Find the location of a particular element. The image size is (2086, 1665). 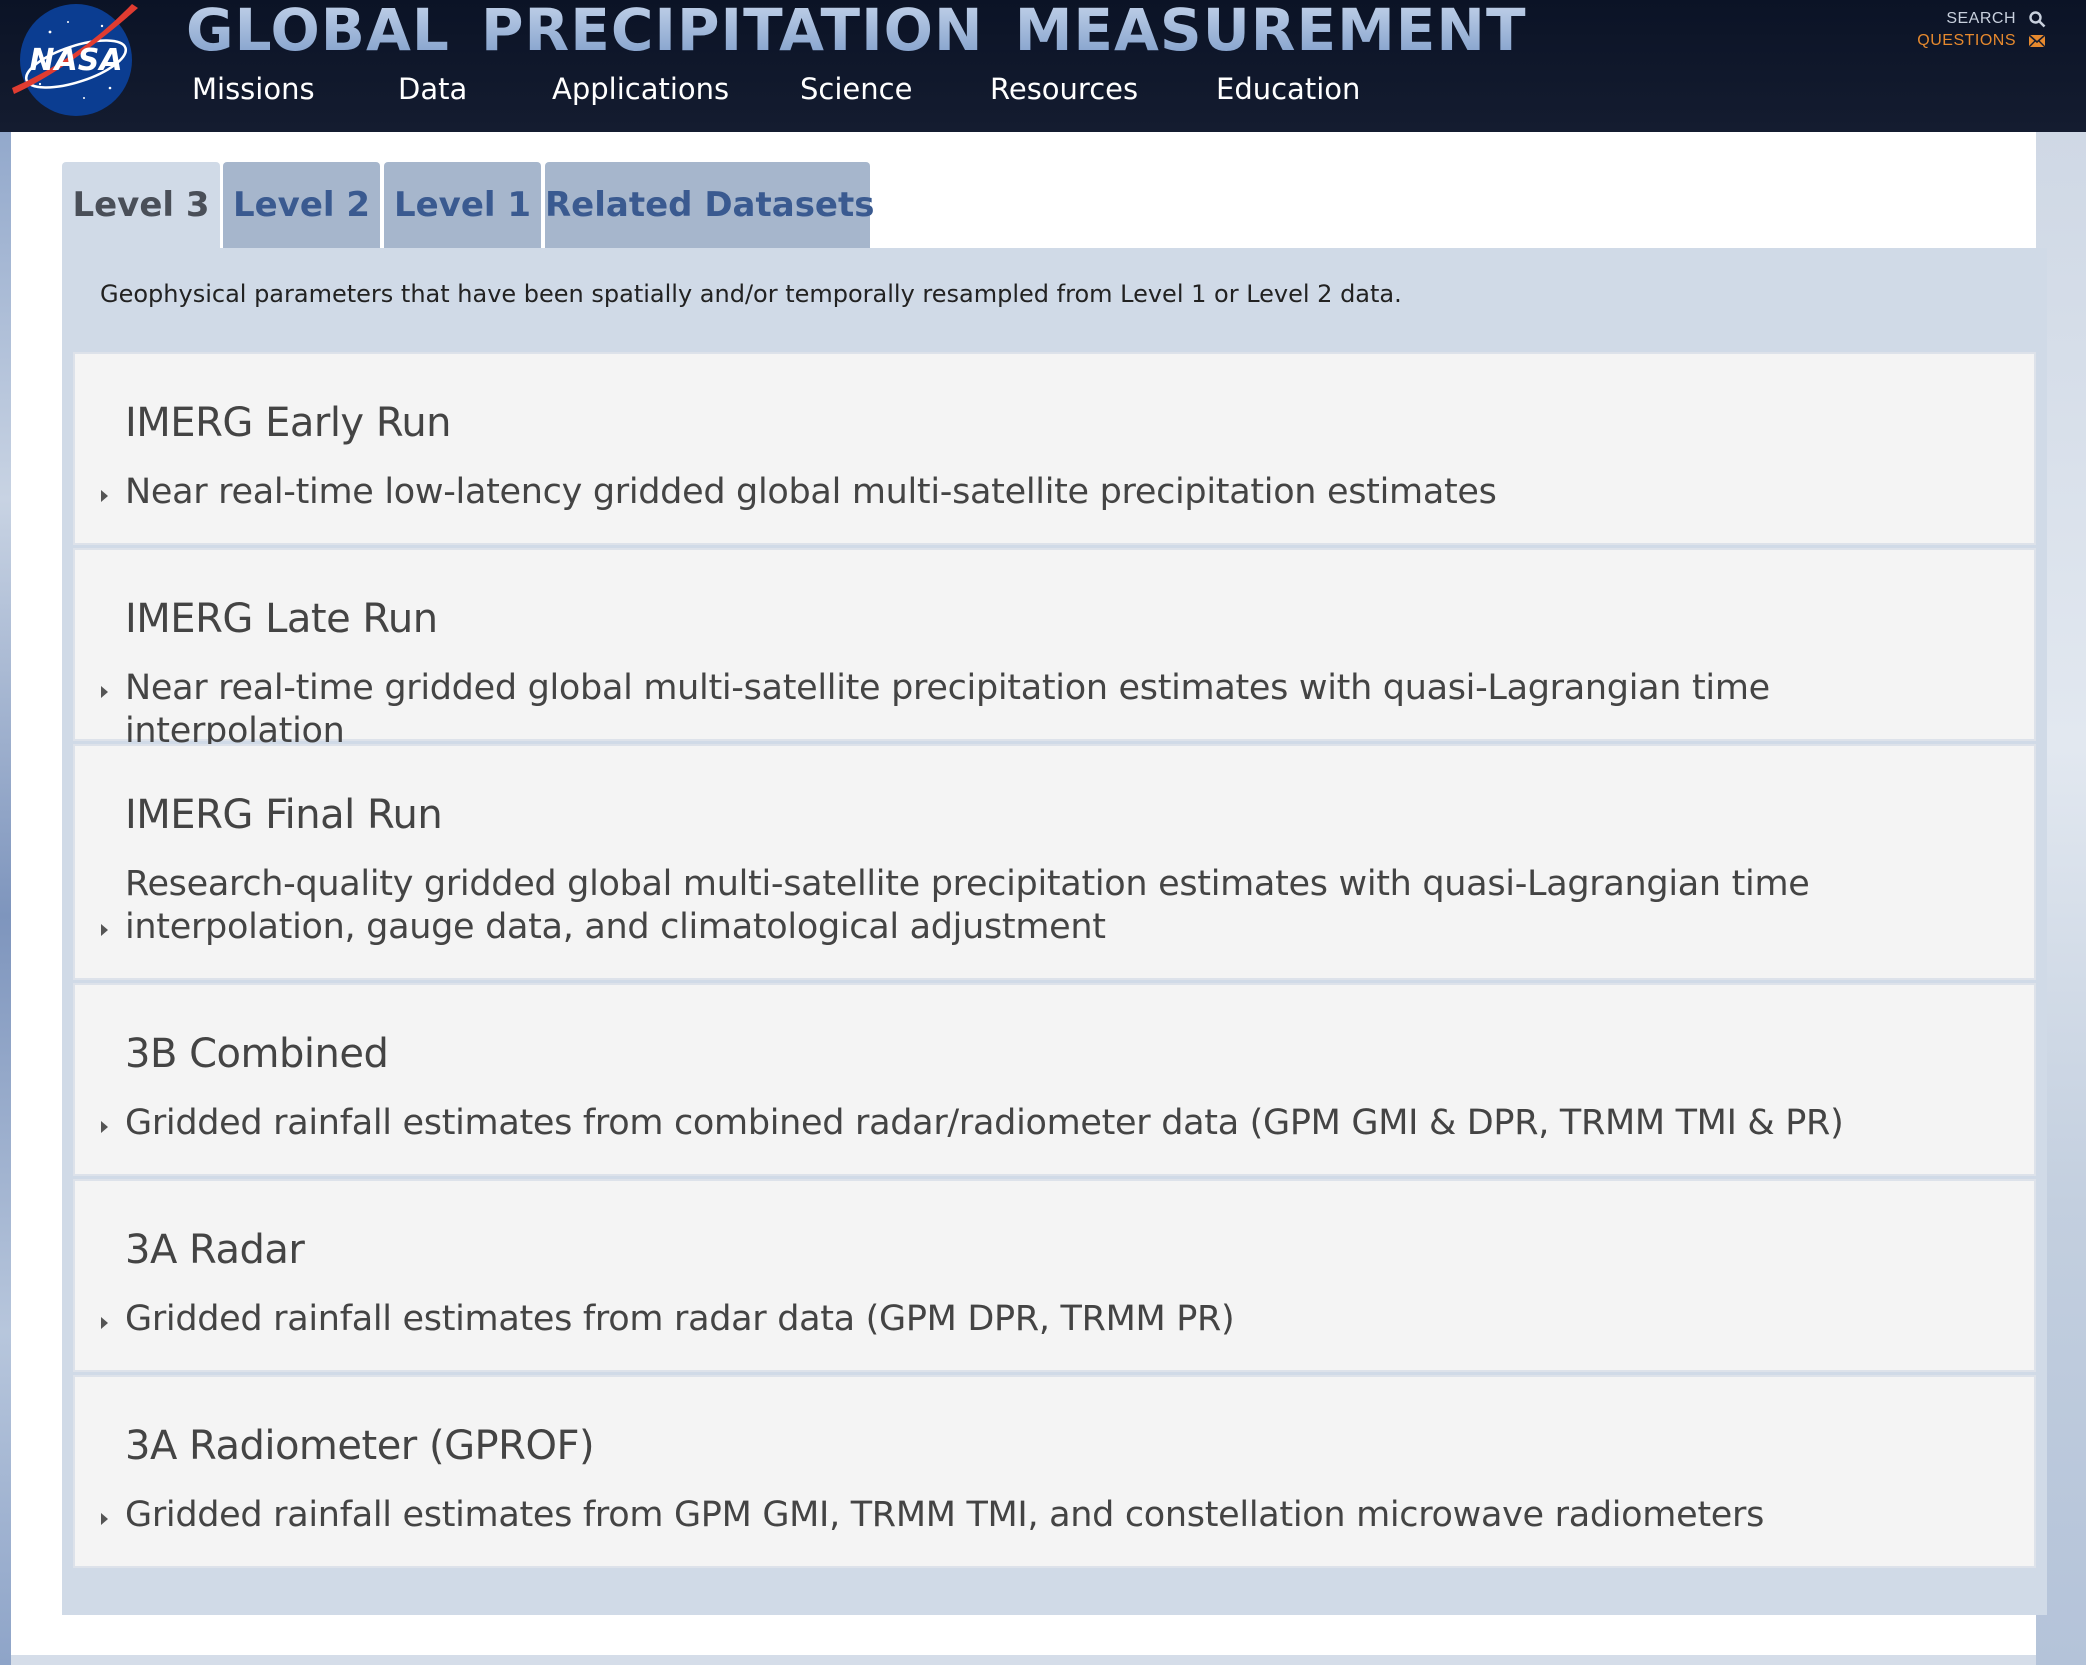

nav-education: Education is located at coordinates (1288, 89).